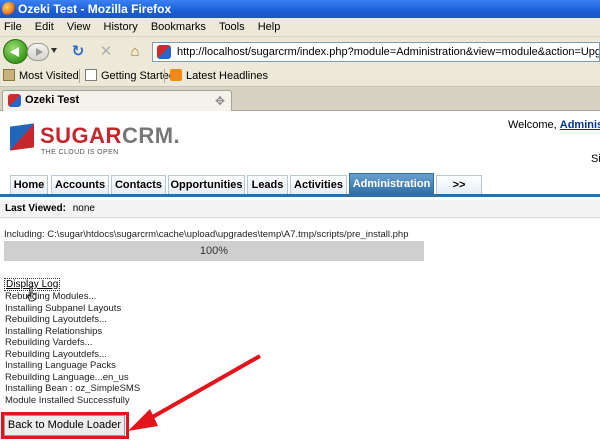  I want to click on log-line: Installing Subpanel Layouts, so click(63, 308).